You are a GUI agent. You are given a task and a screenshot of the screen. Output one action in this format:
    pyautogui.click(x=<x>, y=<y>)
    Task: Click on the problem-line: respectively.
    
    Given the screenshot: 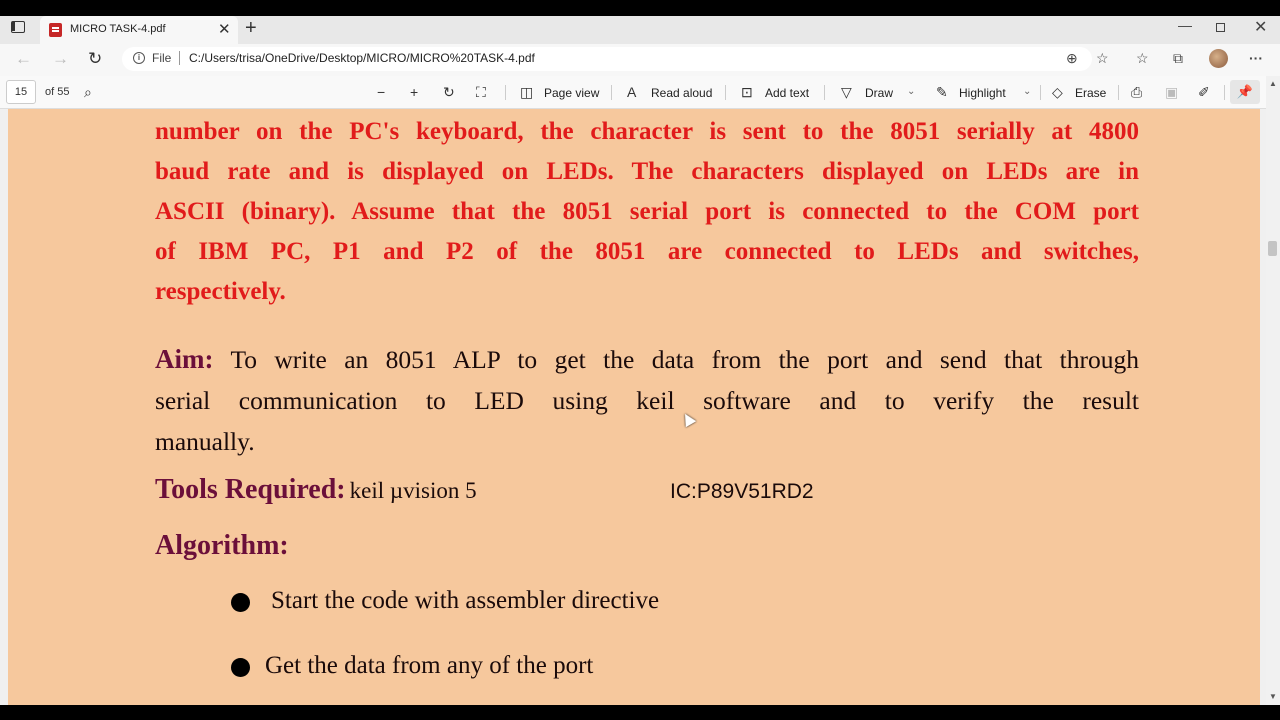 What is the action you would take?
    pyautogui.click(x=220, y=291)
    